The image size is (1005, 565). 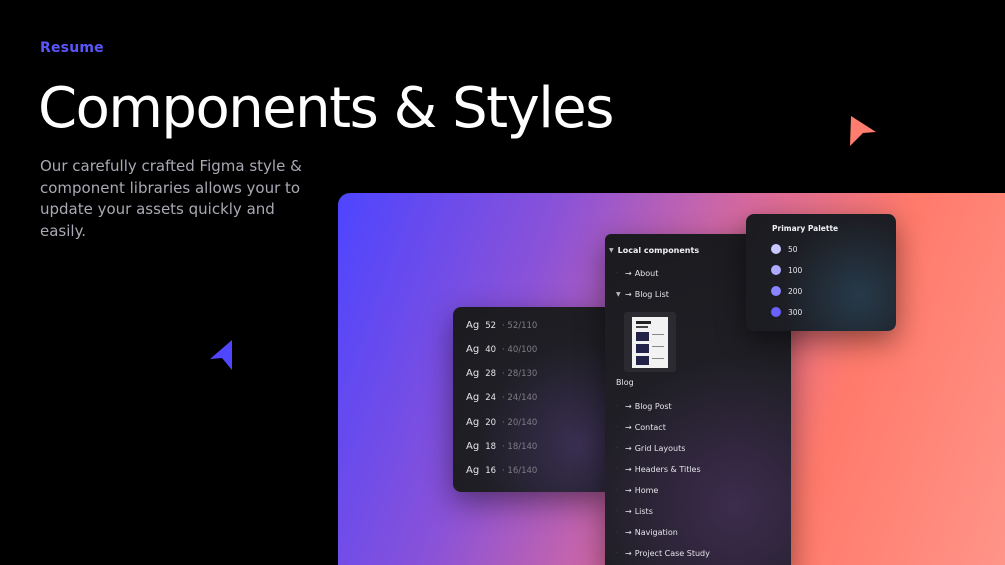 What do you see at coordinates (646, 273) in the screenshot?
I see `component-label: About` at bounding box center [646, 273].